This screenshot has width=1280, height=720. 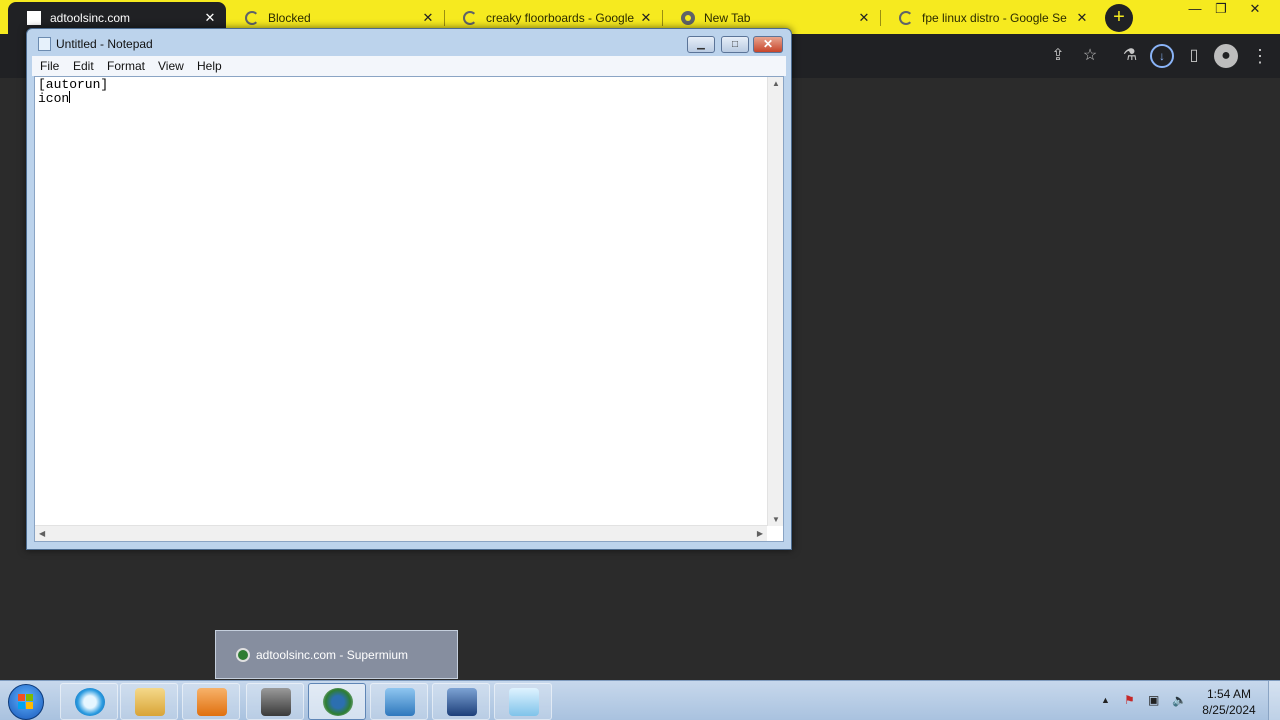 I want to click on notepad-minimize-button: ▁, so click(x=701, y=44).